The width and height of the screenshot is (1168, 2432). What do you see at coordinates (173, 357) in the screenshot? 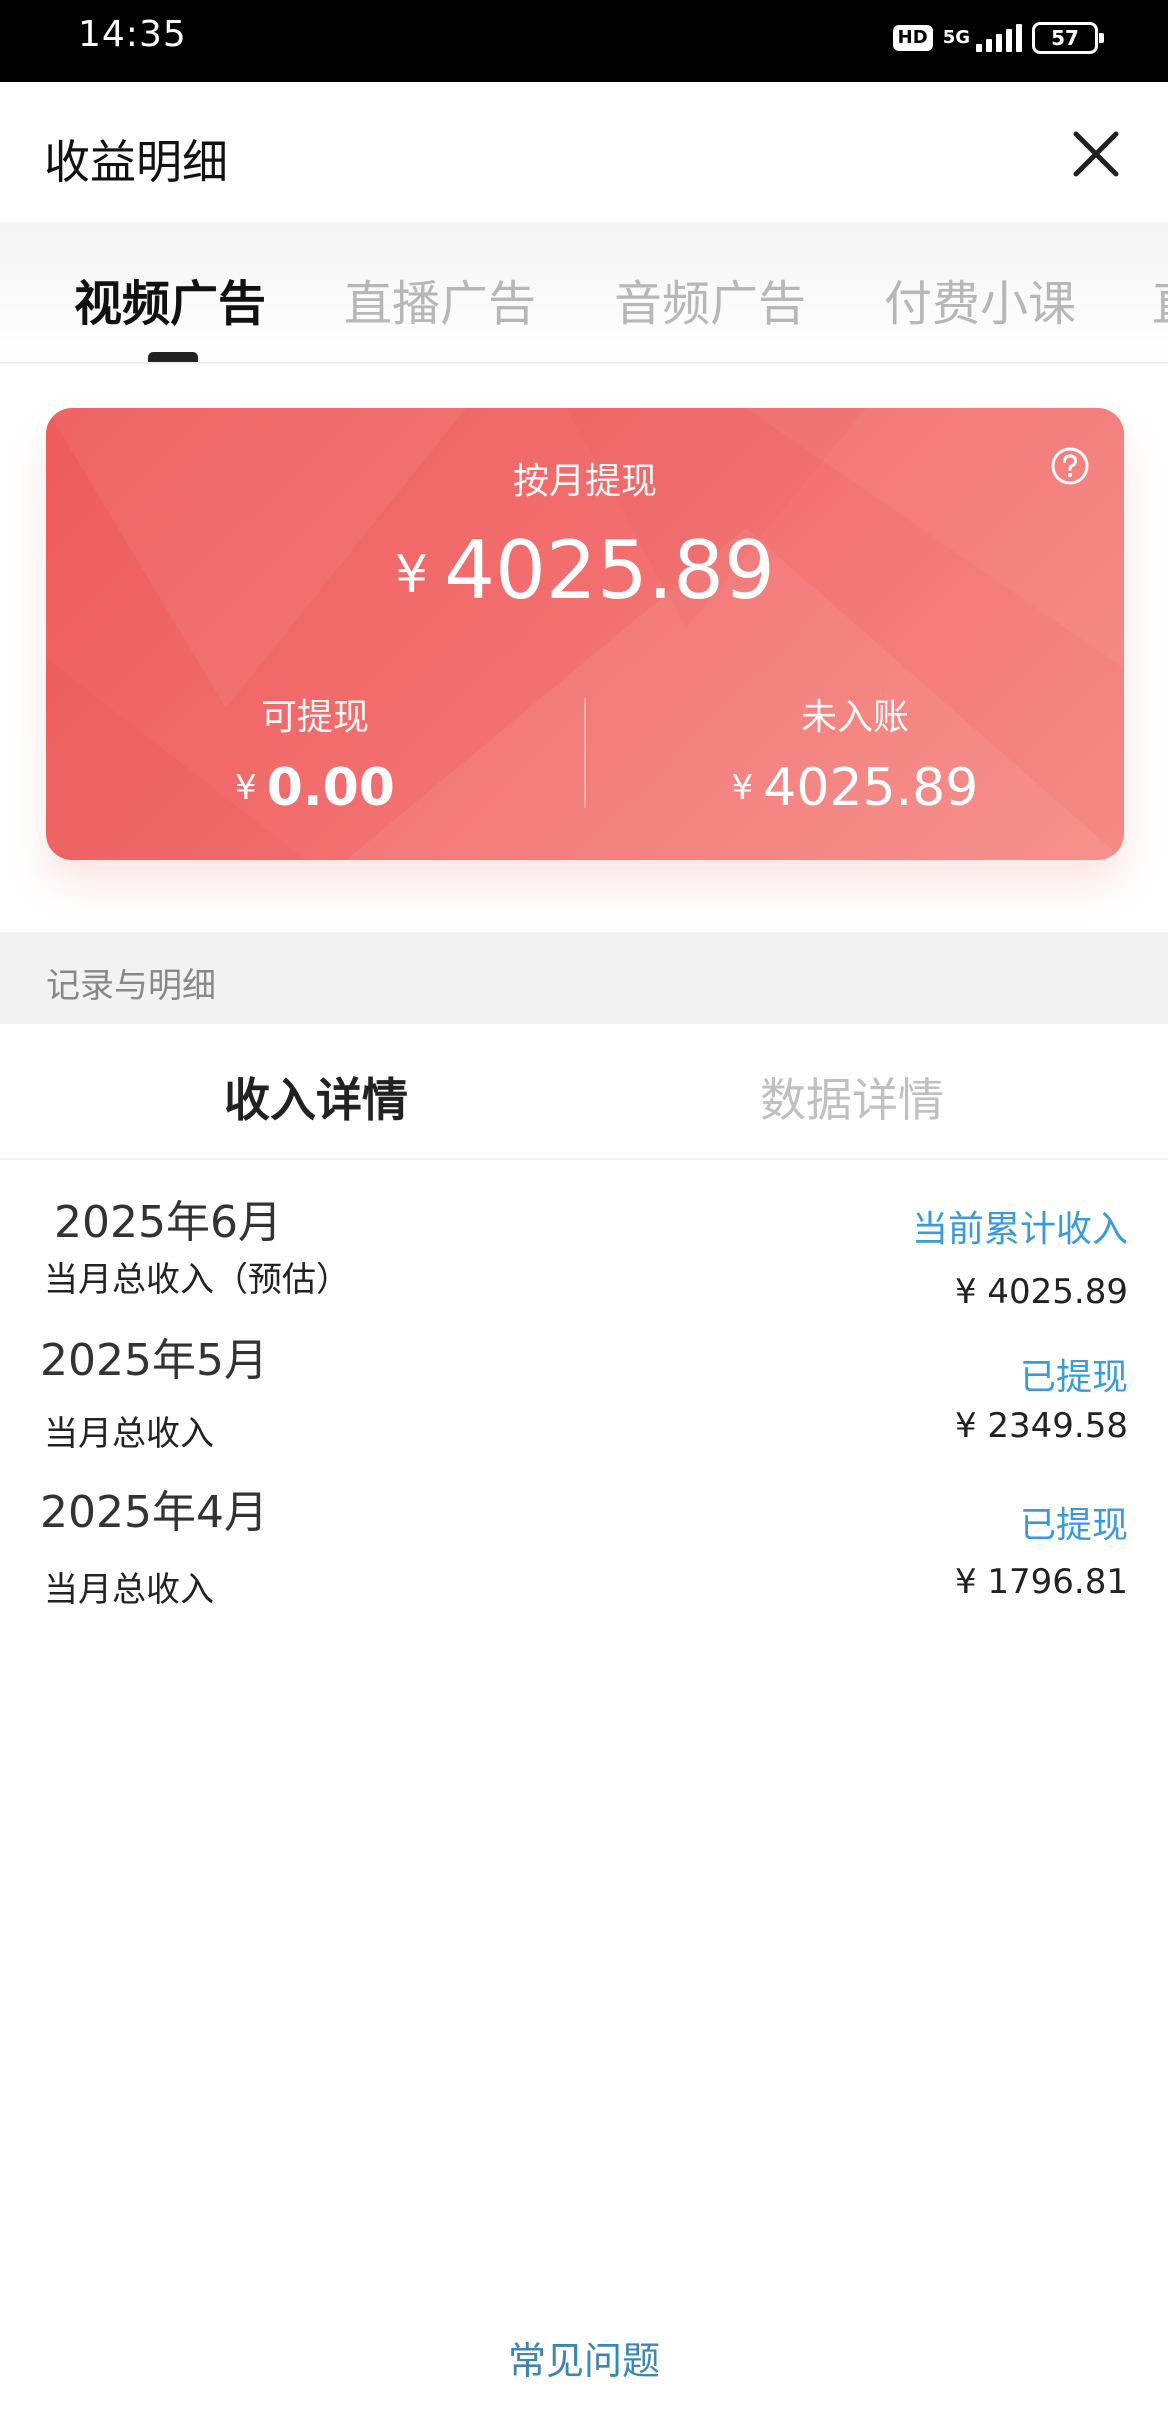
I see `active-tab-indicator` at bounding box center [173, 357].